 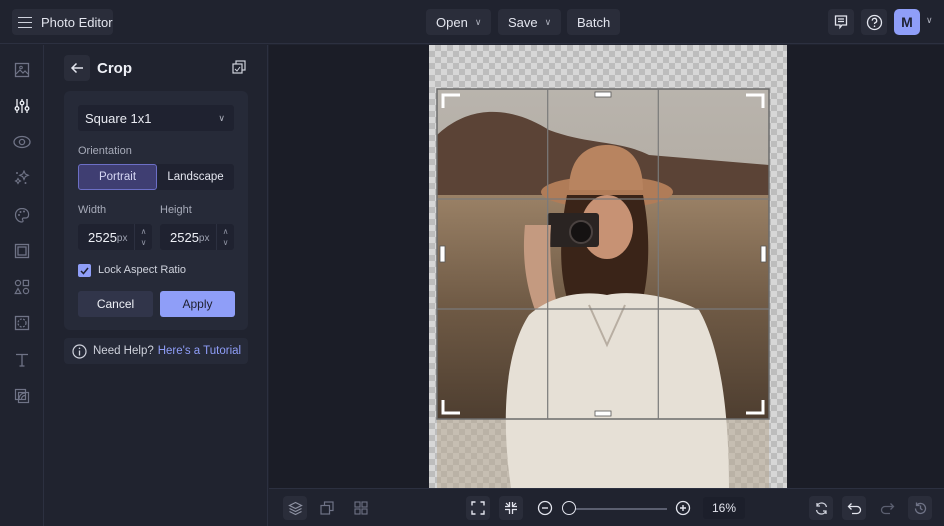 I want to click on rail-item-textures, so click(x=22, y=323).